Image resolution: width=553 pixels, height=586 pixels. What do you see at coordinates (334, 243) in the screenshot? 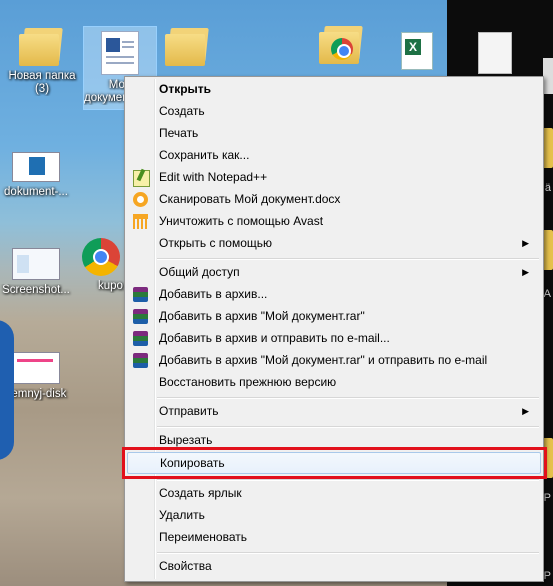
I see `menu-item-open-with: Открыть с помощью ▶` at bounding box center [334, 243].